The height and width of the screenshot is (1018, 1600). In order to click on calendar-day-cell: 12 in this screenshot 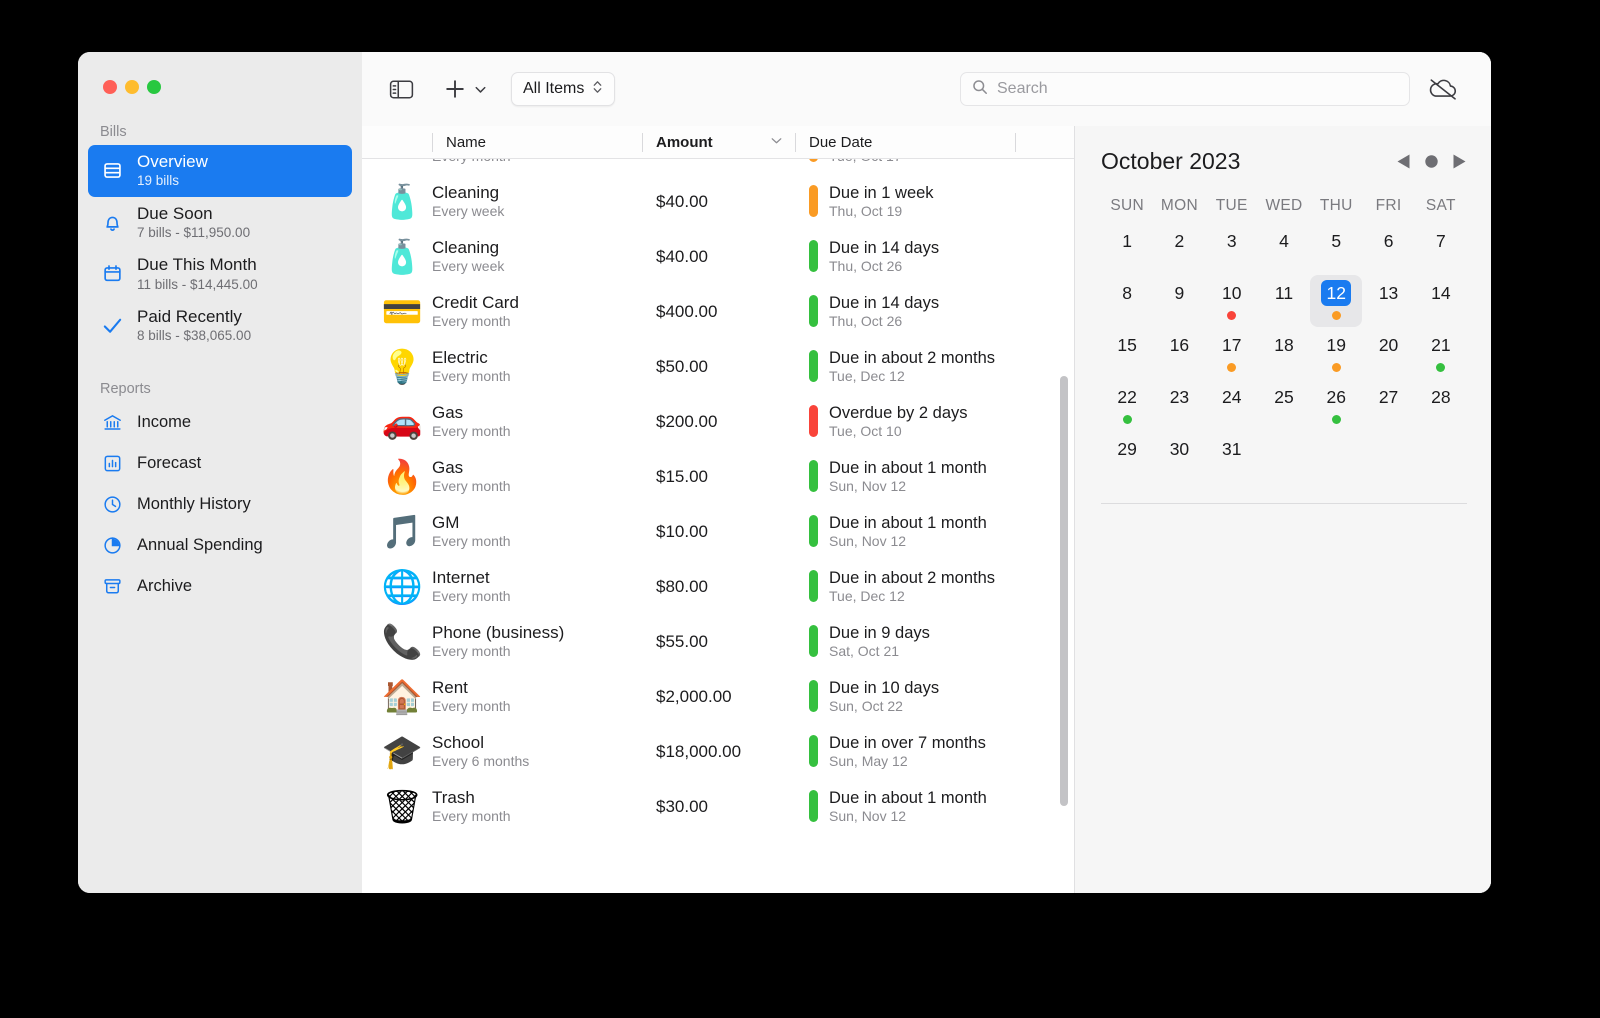, I will do `click(1336, 301)`.